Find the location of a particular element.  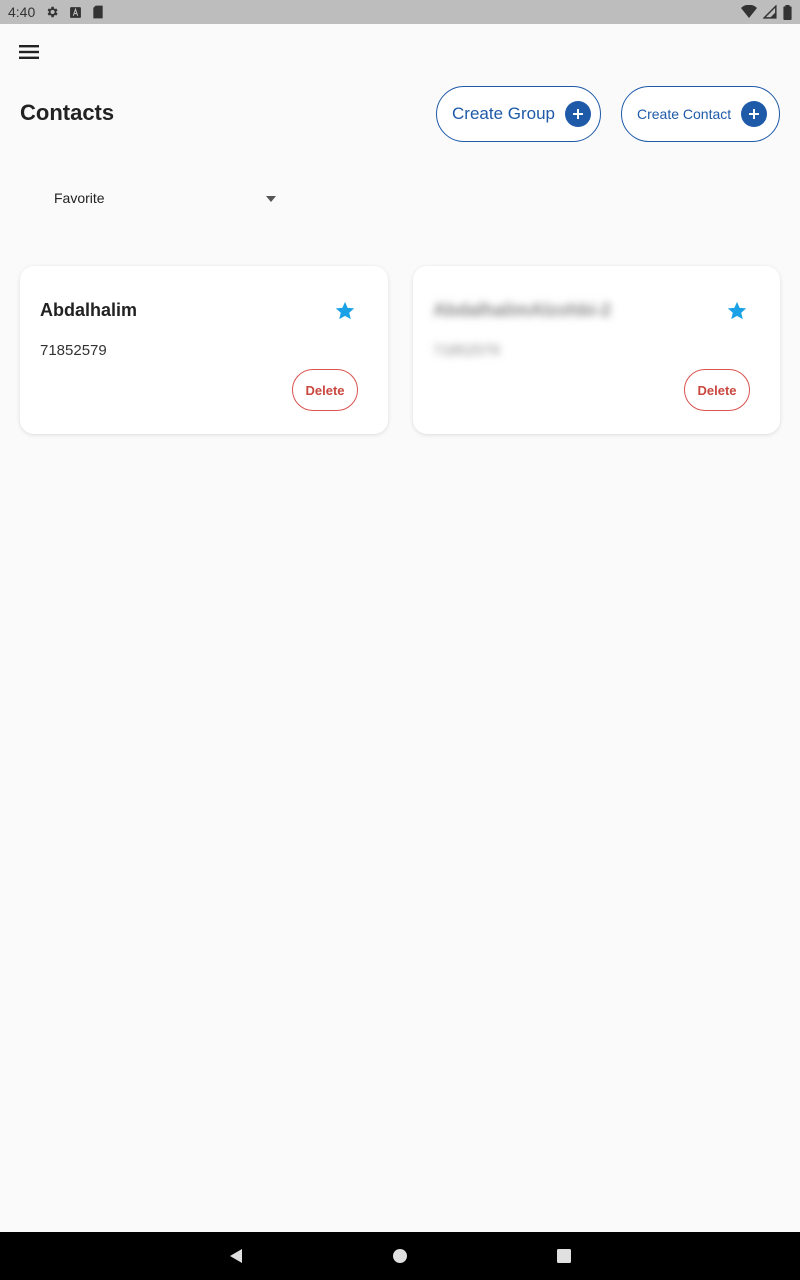

a-badge-icon is located at coordinates (75, 12).